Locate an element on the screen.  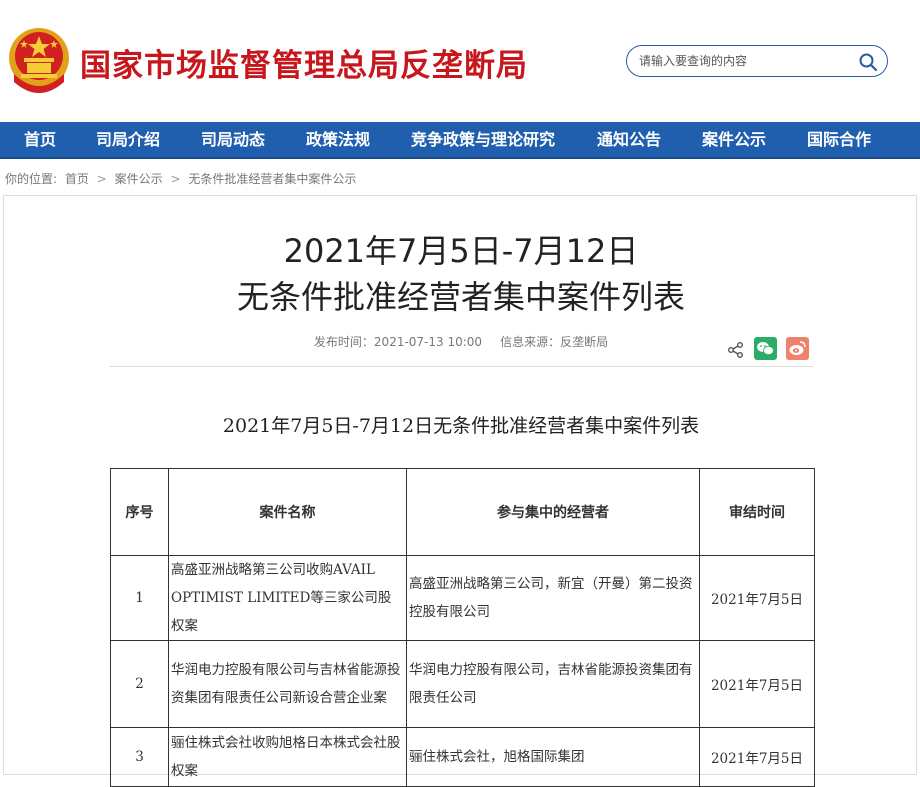
header-date: 审结时间 is located at coordinates (757, 512).